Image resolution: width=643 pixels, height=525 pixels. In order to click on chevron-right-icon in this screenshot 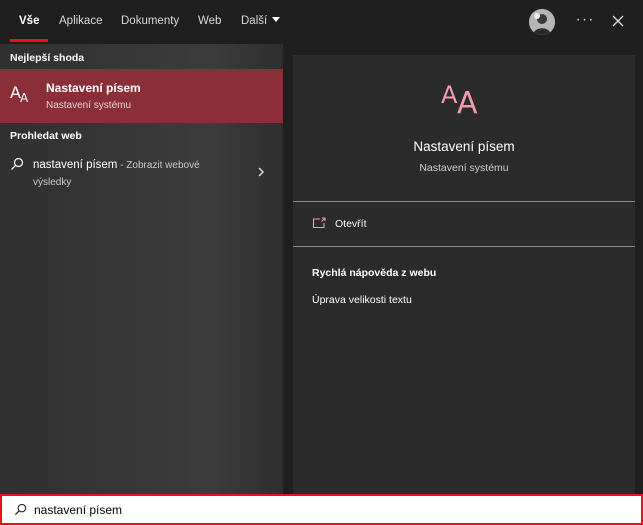, I will do `click(261, 172)`.